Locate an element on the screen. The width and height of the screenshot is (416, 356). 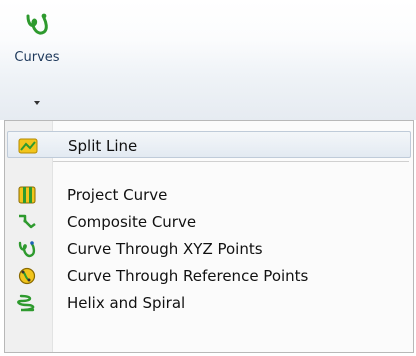
menu-item-label: Curve Through XYZ Points is located at coordinates (165, 249).